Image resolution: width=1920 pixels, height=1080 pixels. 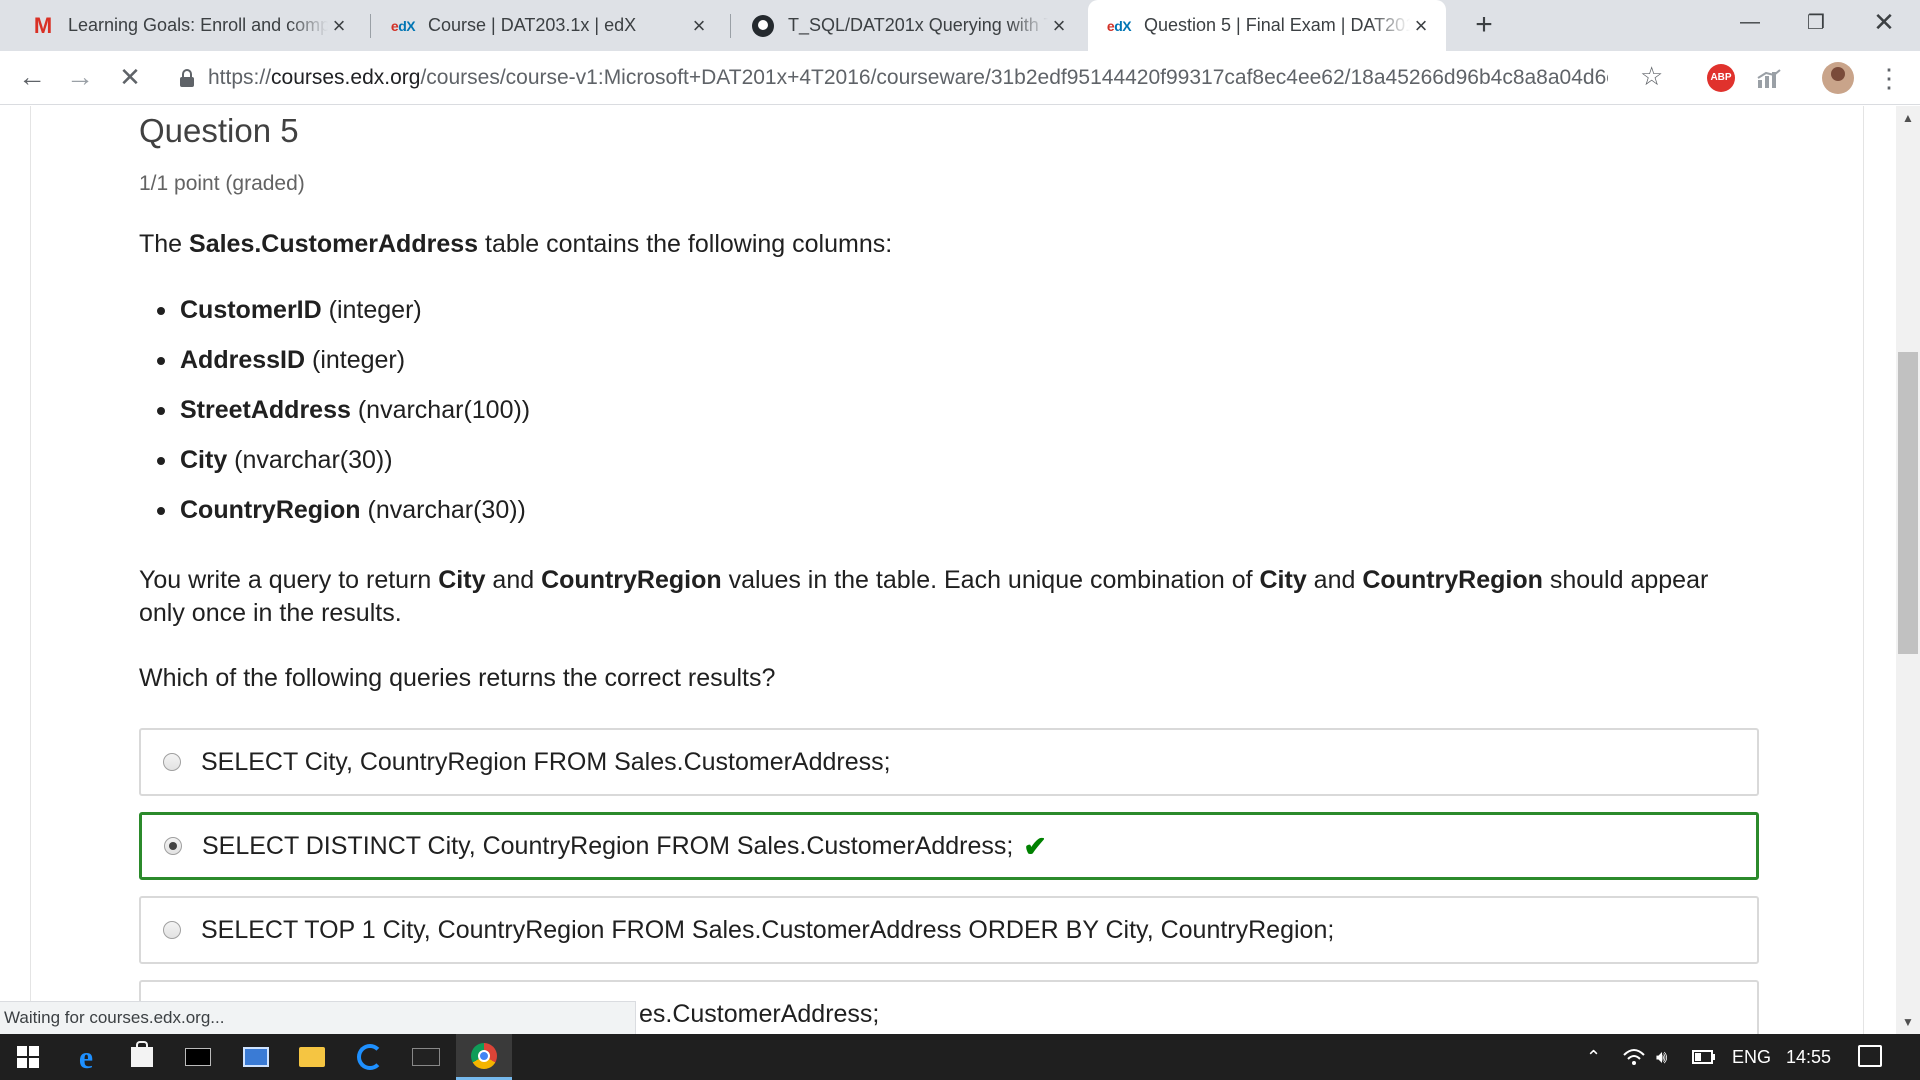 What do you see at coordinates (1283, 580) in the screenshot?
I see `body-bold: City` at bounding box center [1283, 580].